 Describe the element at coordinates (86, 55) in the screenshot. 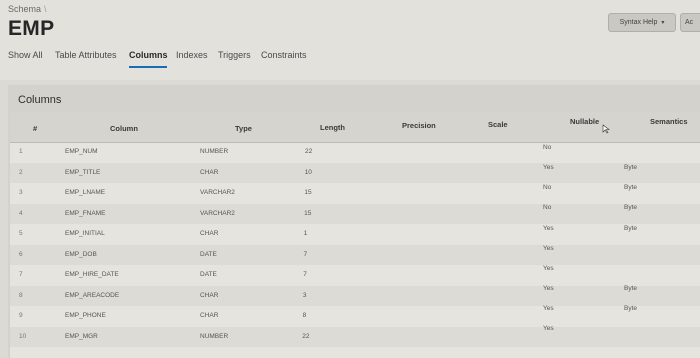

I see `tab-table-attributes: Table Attributes` at that location.